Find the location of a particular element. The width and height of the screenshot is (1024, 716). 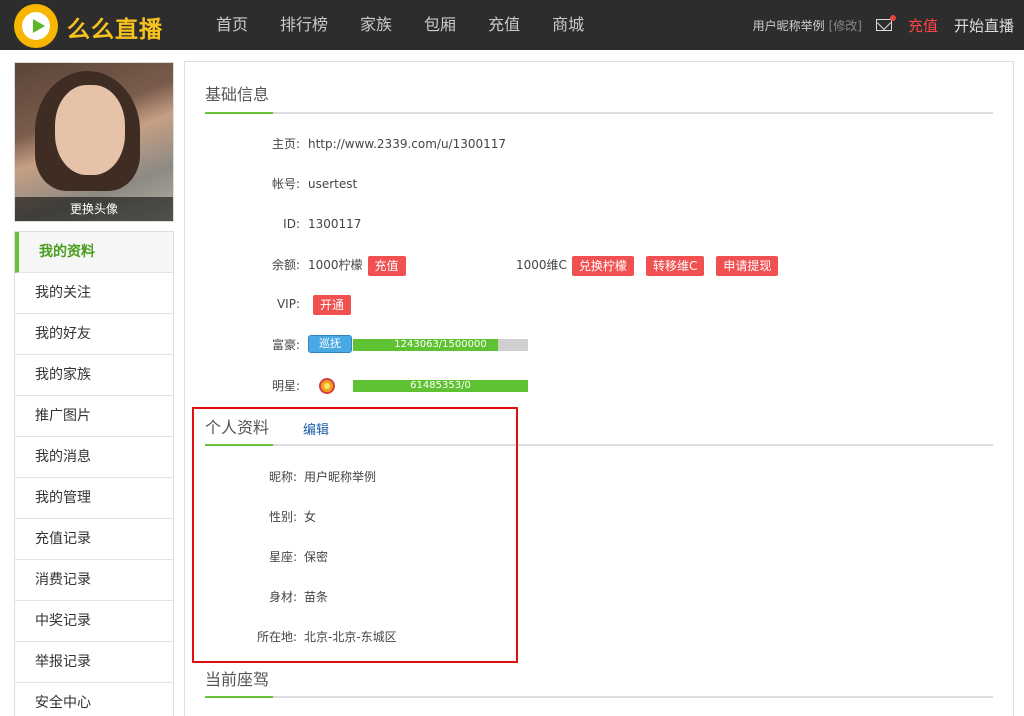

start-live-link: 开始直播 is located at coordinates (984, 25).